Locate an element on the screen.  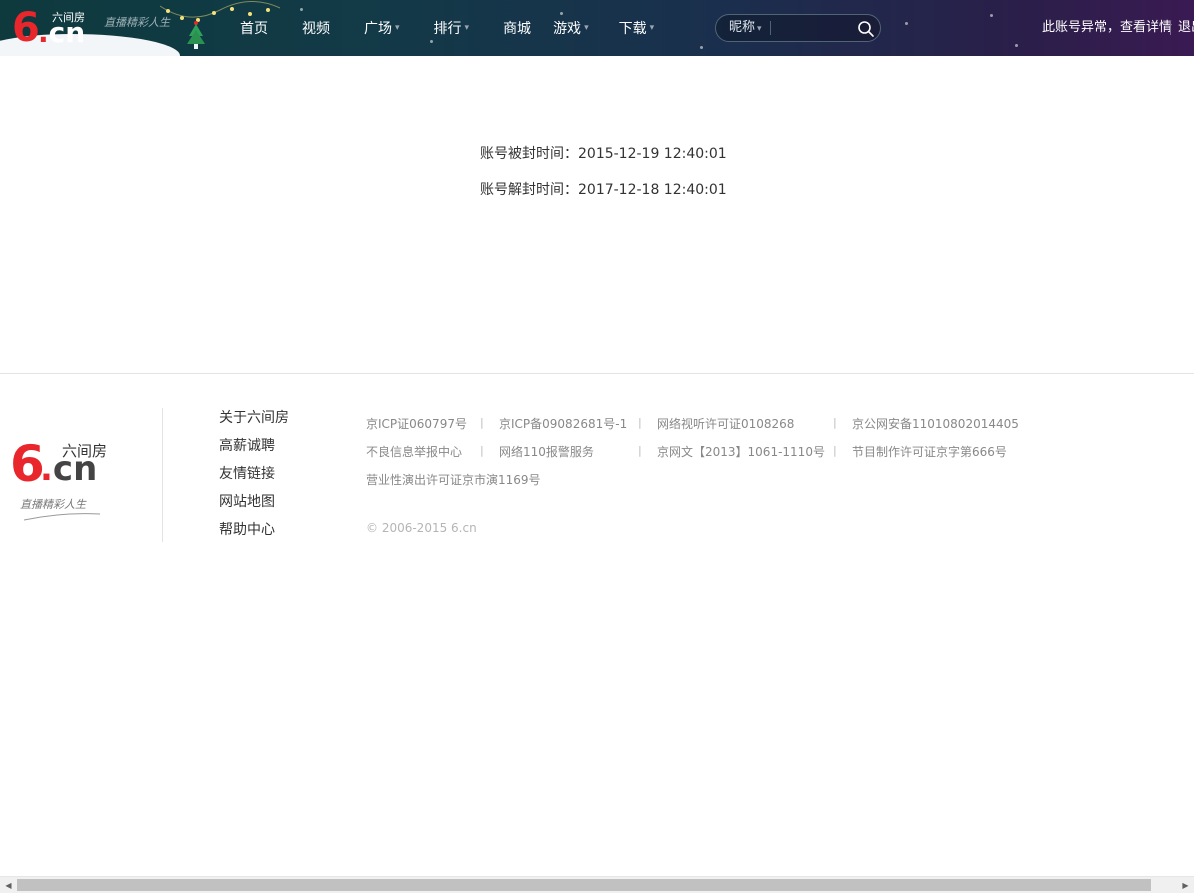
footer-link-jobs: 高薪诚聘 is located at coordinates (254, 448).